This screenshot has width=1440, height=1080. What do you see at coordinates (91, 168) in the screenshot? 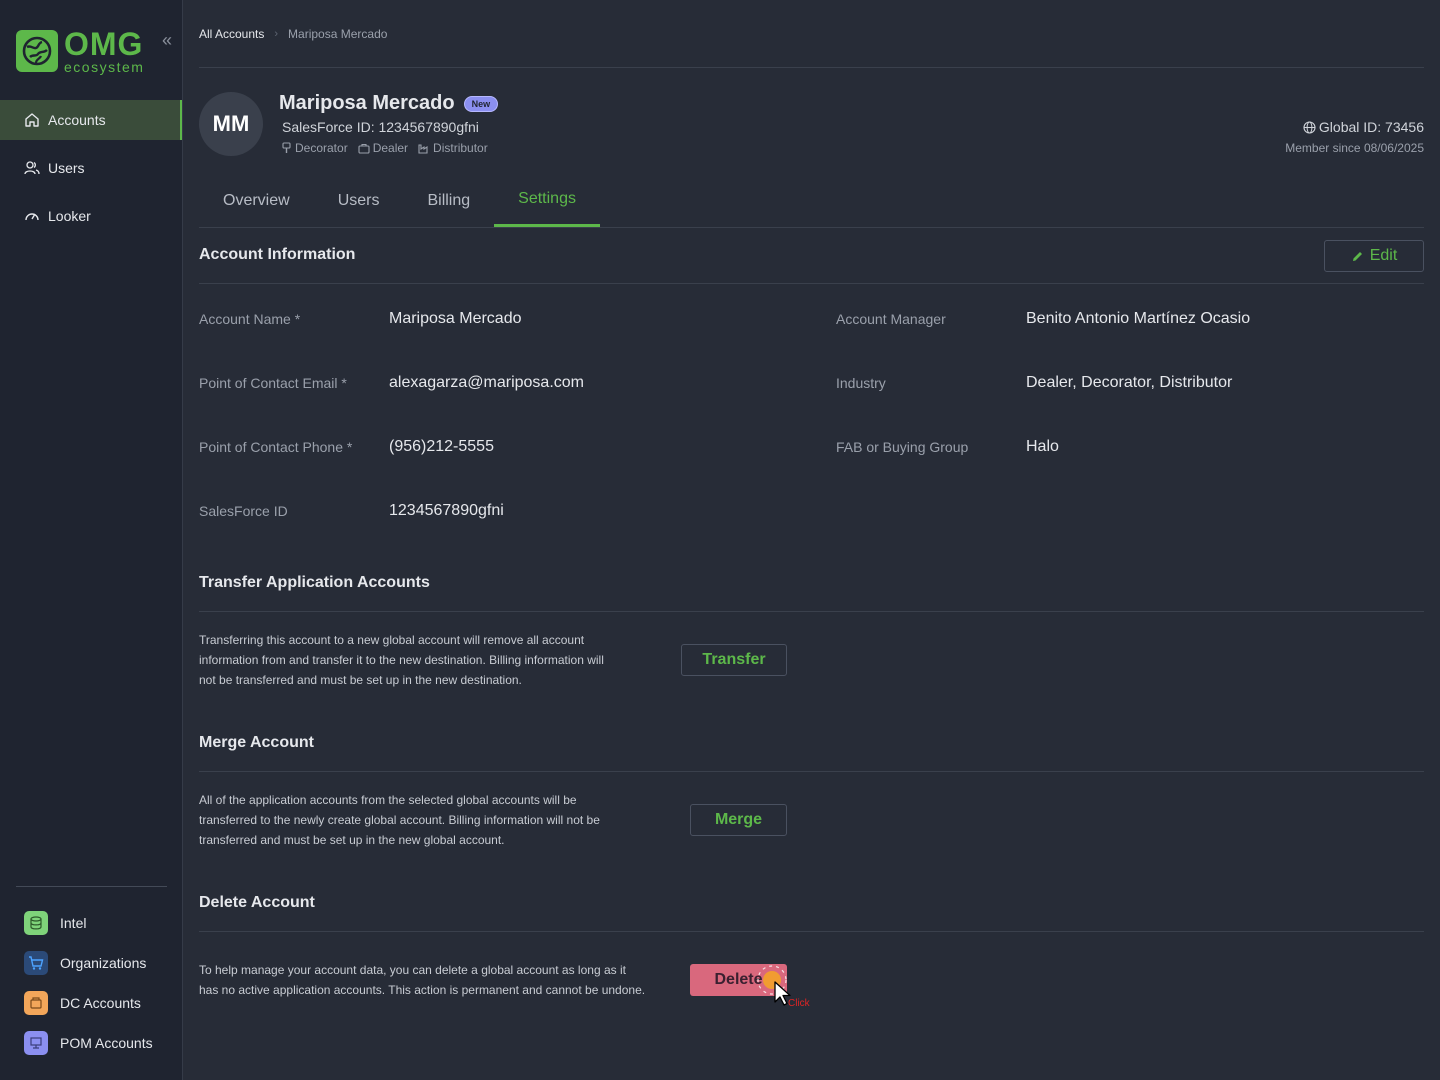
I see `sidebar-item-users: Users` at bounding box center [91, 168].